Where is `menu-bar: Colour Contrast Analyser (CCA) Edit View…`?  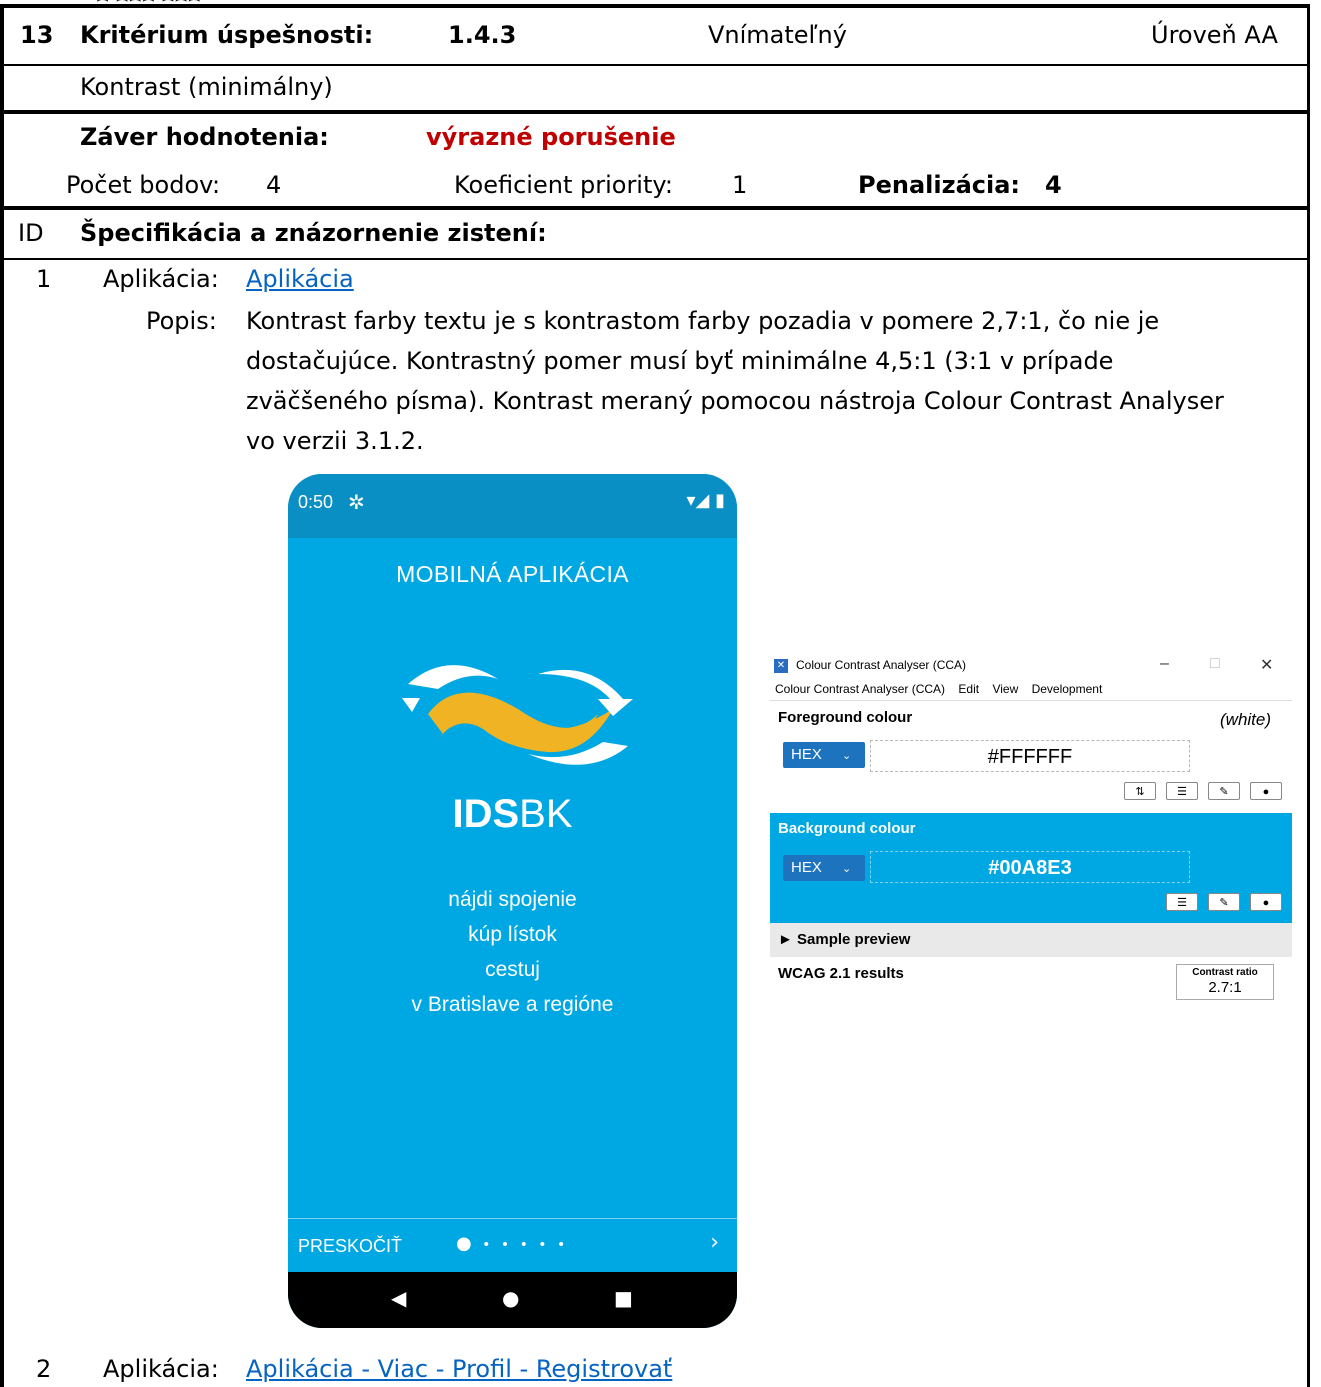 menu-bar: Colour Contrast Analyser (CCA) Edit View… is located at coordinates (943, 689).